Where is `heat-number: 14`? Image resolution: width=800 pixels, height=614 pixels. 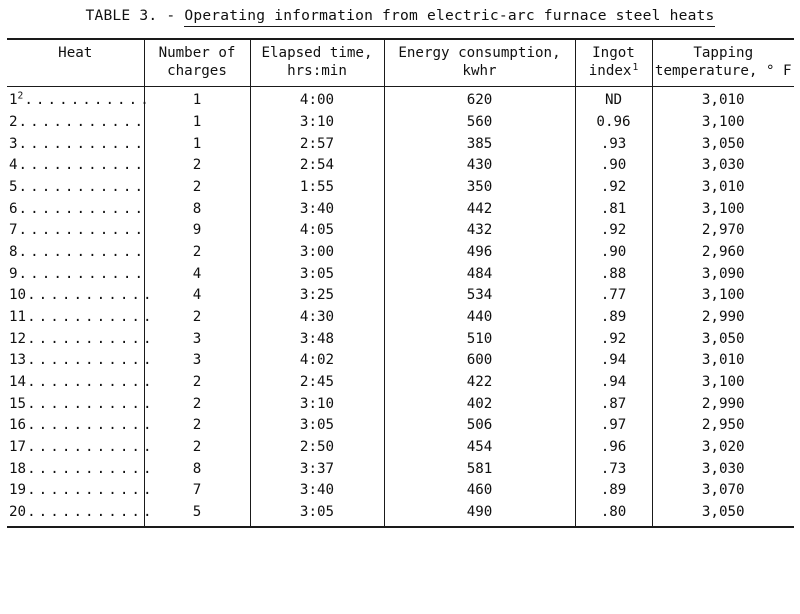 heat-number: 14 is located at coordinates (18, 381).